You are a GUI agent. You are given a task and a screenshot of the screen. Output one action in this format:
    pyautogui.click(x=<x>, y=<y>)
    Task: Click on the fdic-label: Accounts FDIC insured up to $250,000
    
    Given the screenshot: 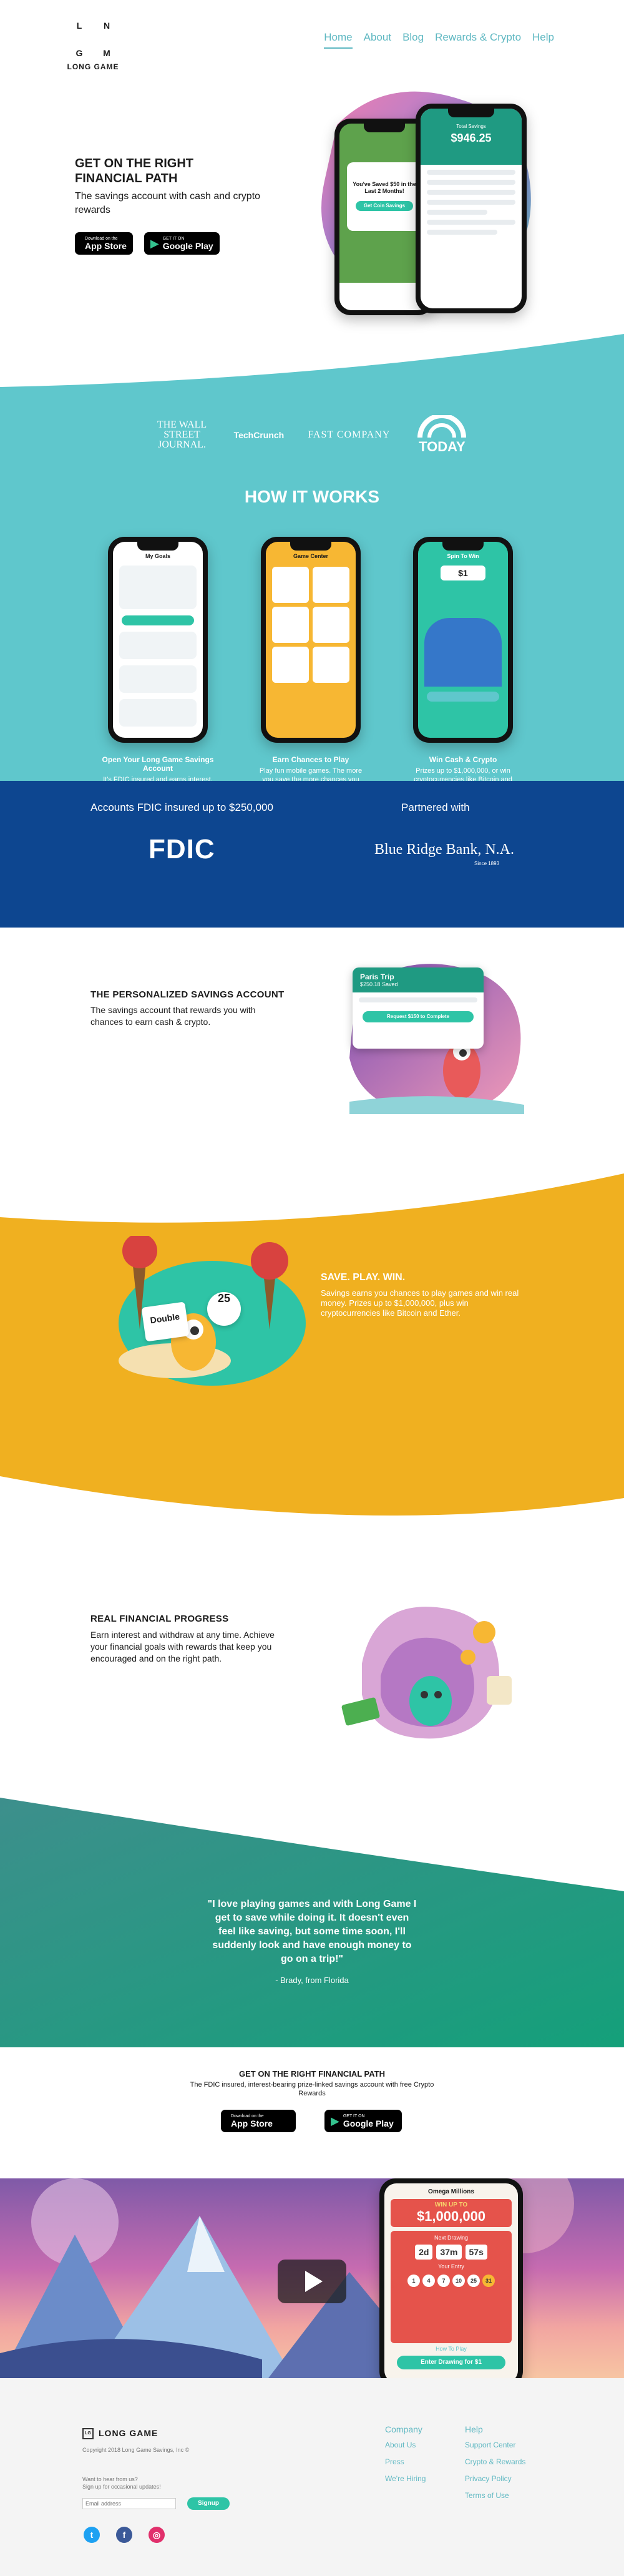 What is the action you would take?
    pyautogui.click(x=182, y=807)
    